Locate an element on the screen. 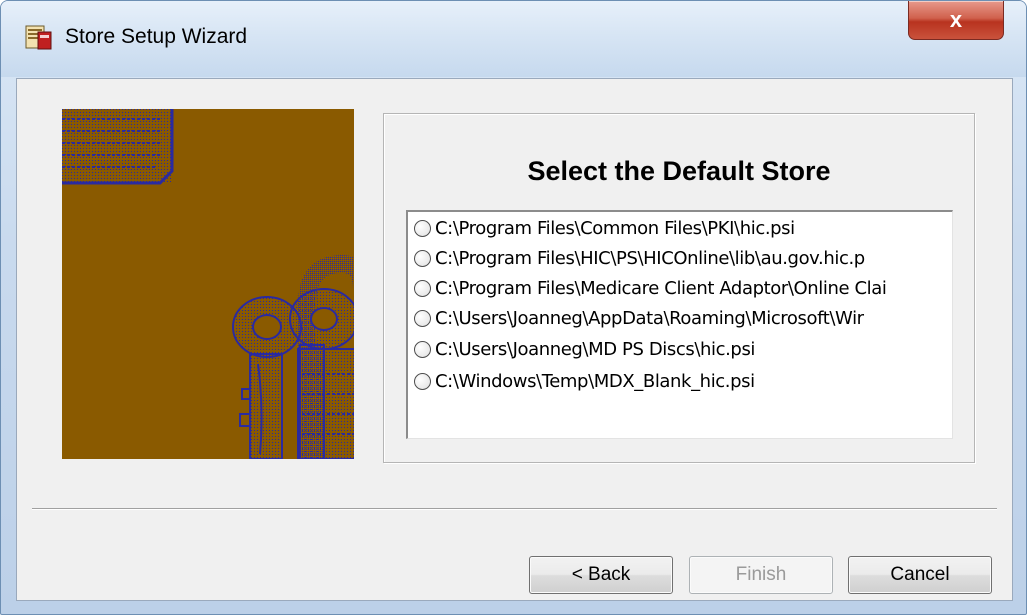  wizard-app-icon is located at coordinates (38, 36).